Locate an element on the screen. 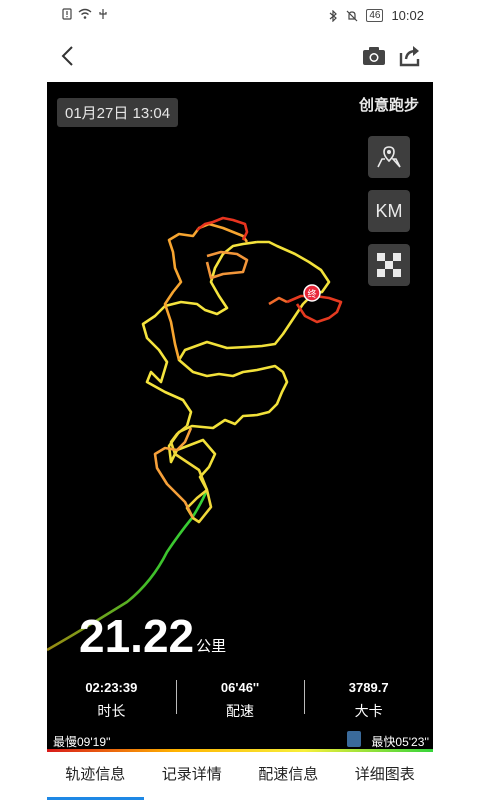 This screenshot has width=480, height=800. mute-icon is located at coordinates (352, 15).